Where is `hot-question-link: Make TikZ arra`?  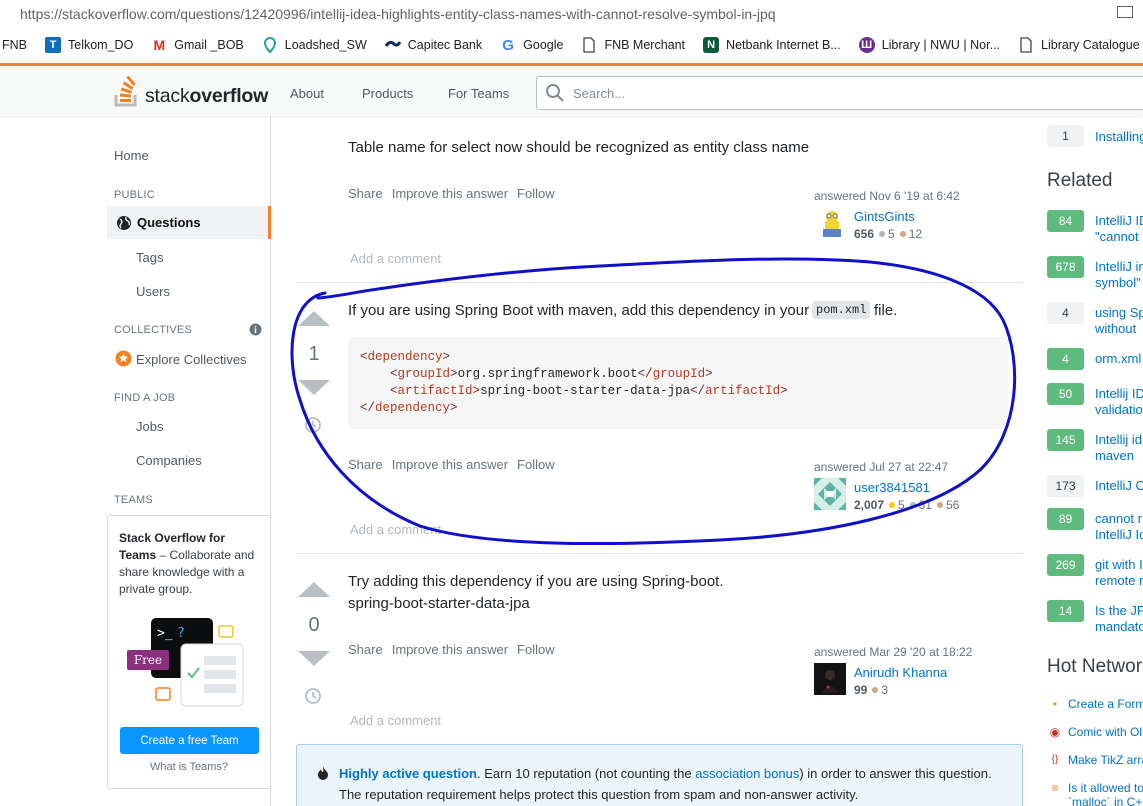
hot-question-link: Make TikZ arra is located at coordinates (1105, 760).